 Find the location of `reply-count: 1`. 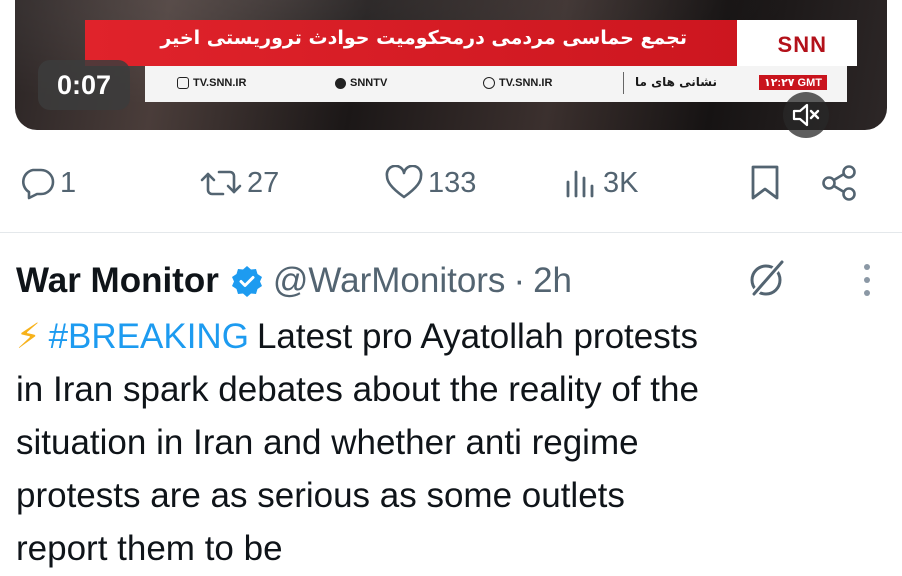

reply-count: 1 is located at coordinates (68, 182).